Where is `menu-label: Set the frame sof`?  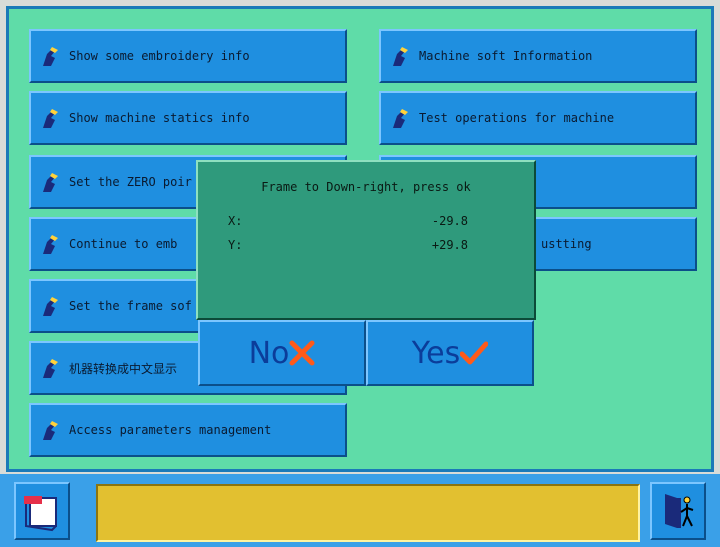
menu-label: Set the frame sof is located at coordinates (130, 306).